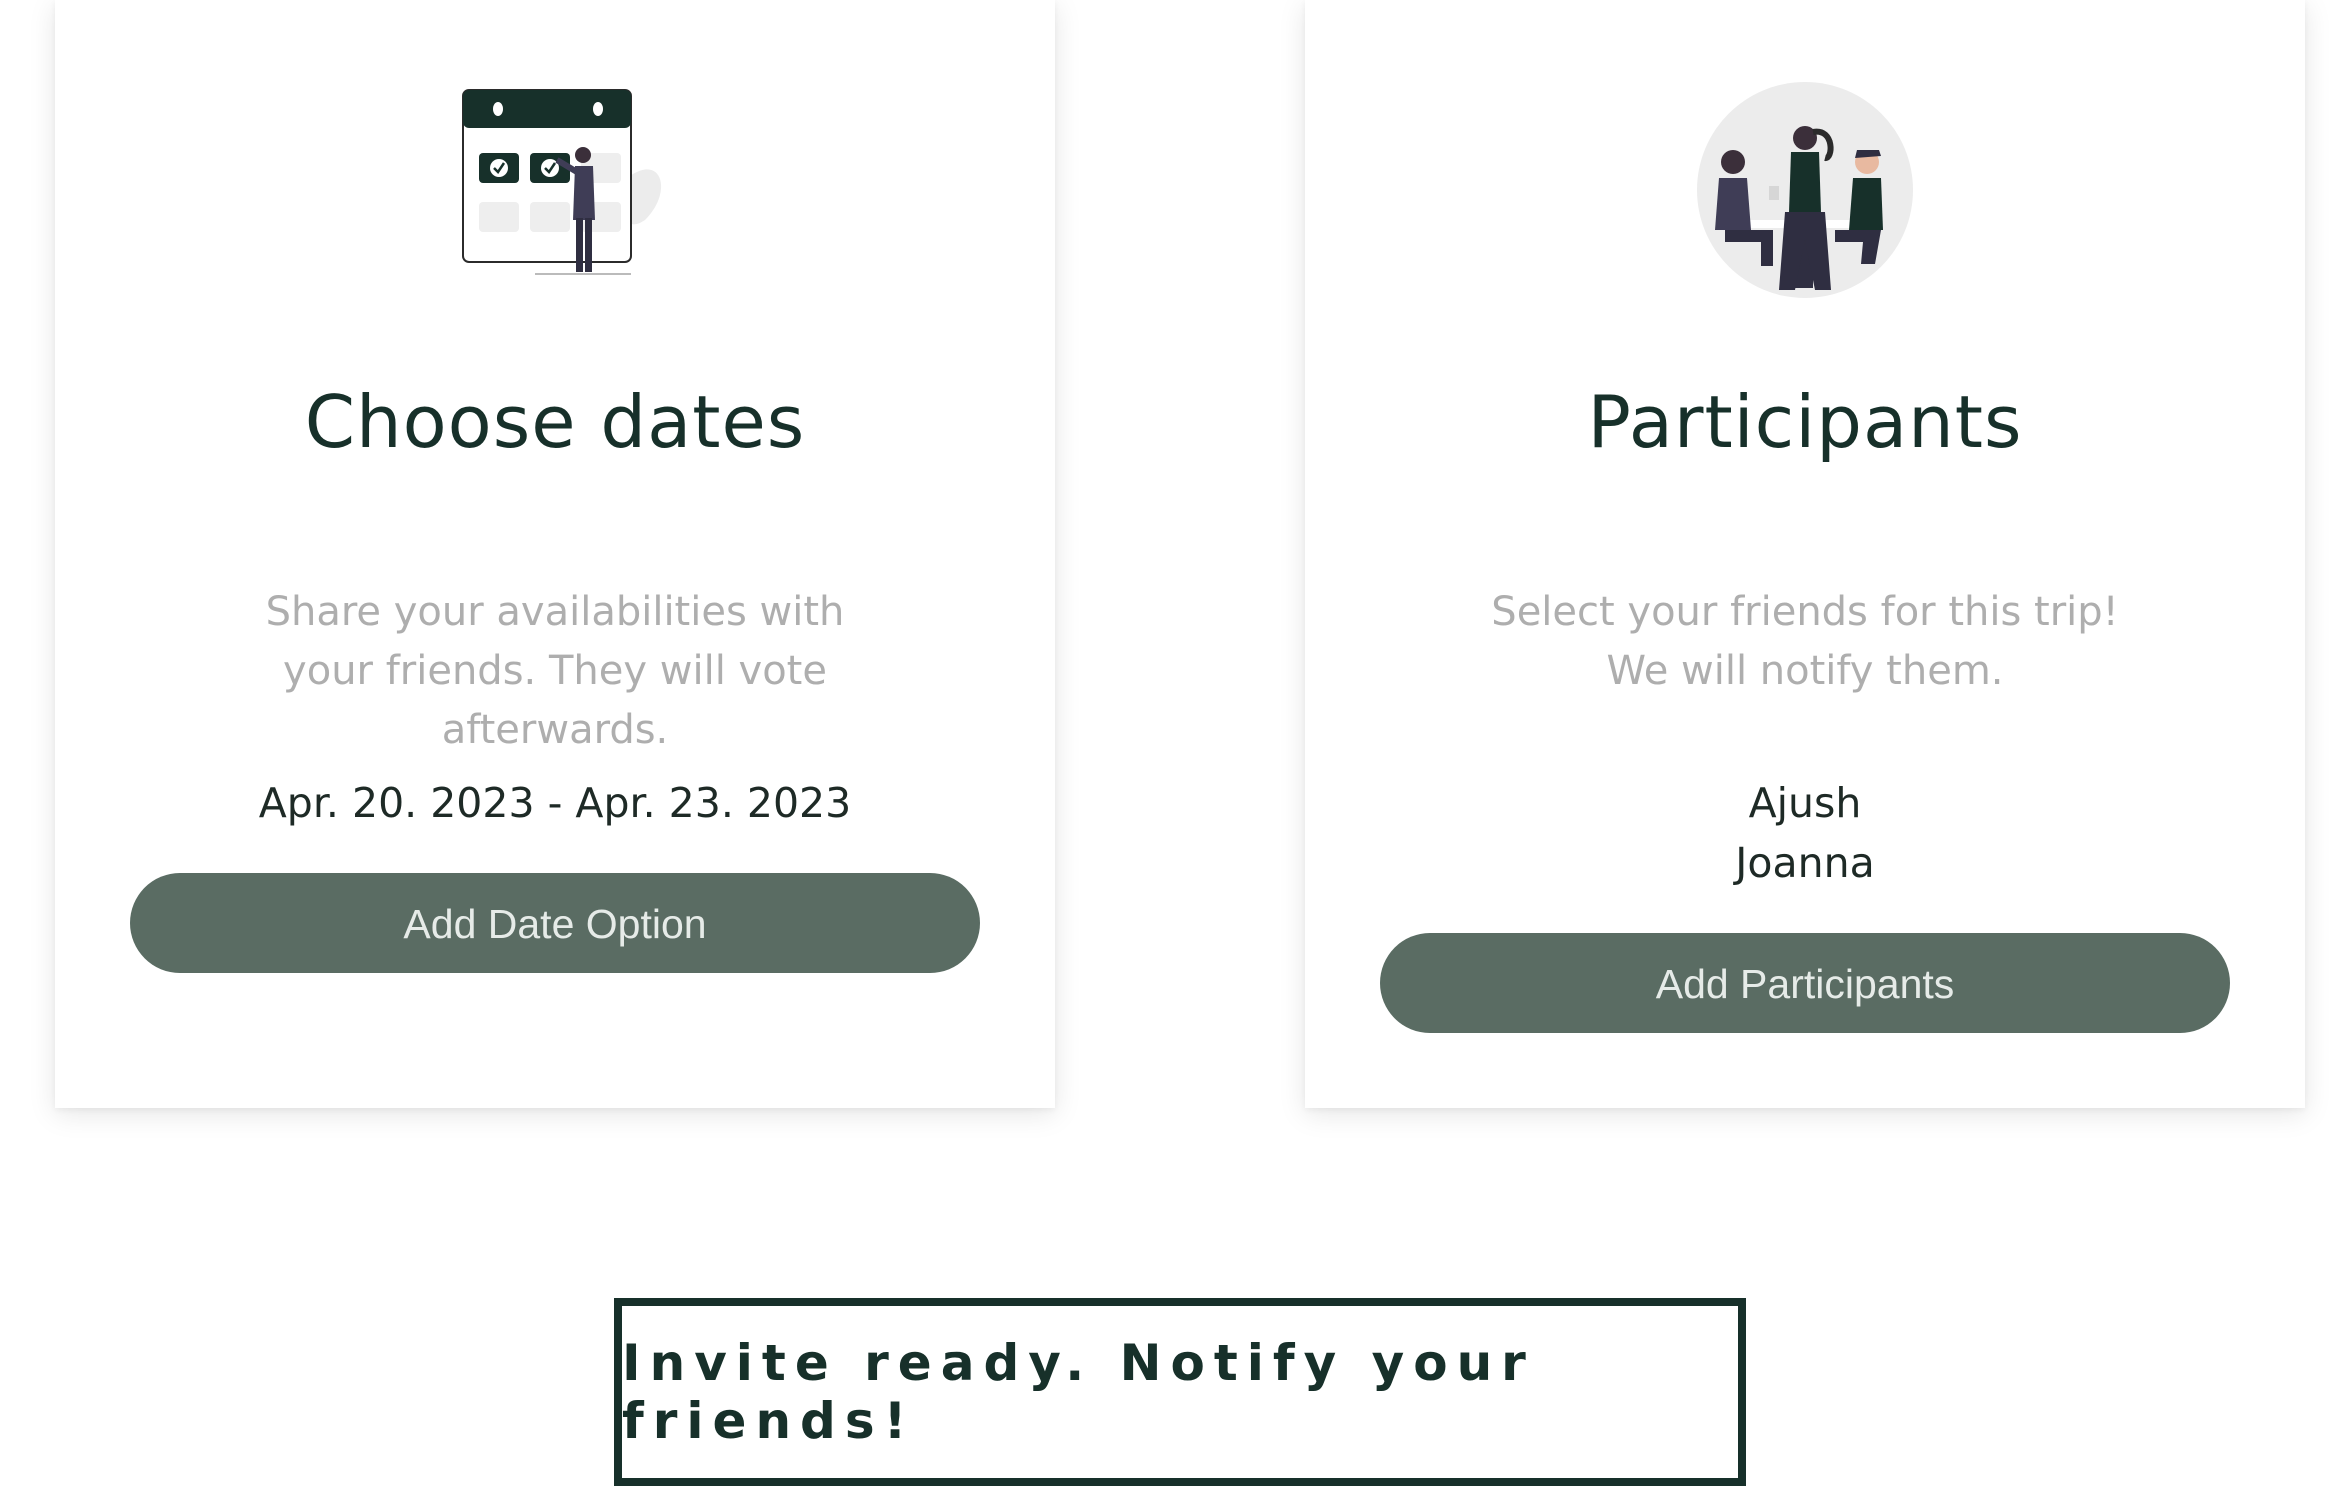  I want to click on date-range-text: Apr. 20. 2023 - Apr. 23. 2023, so click(555, 803).